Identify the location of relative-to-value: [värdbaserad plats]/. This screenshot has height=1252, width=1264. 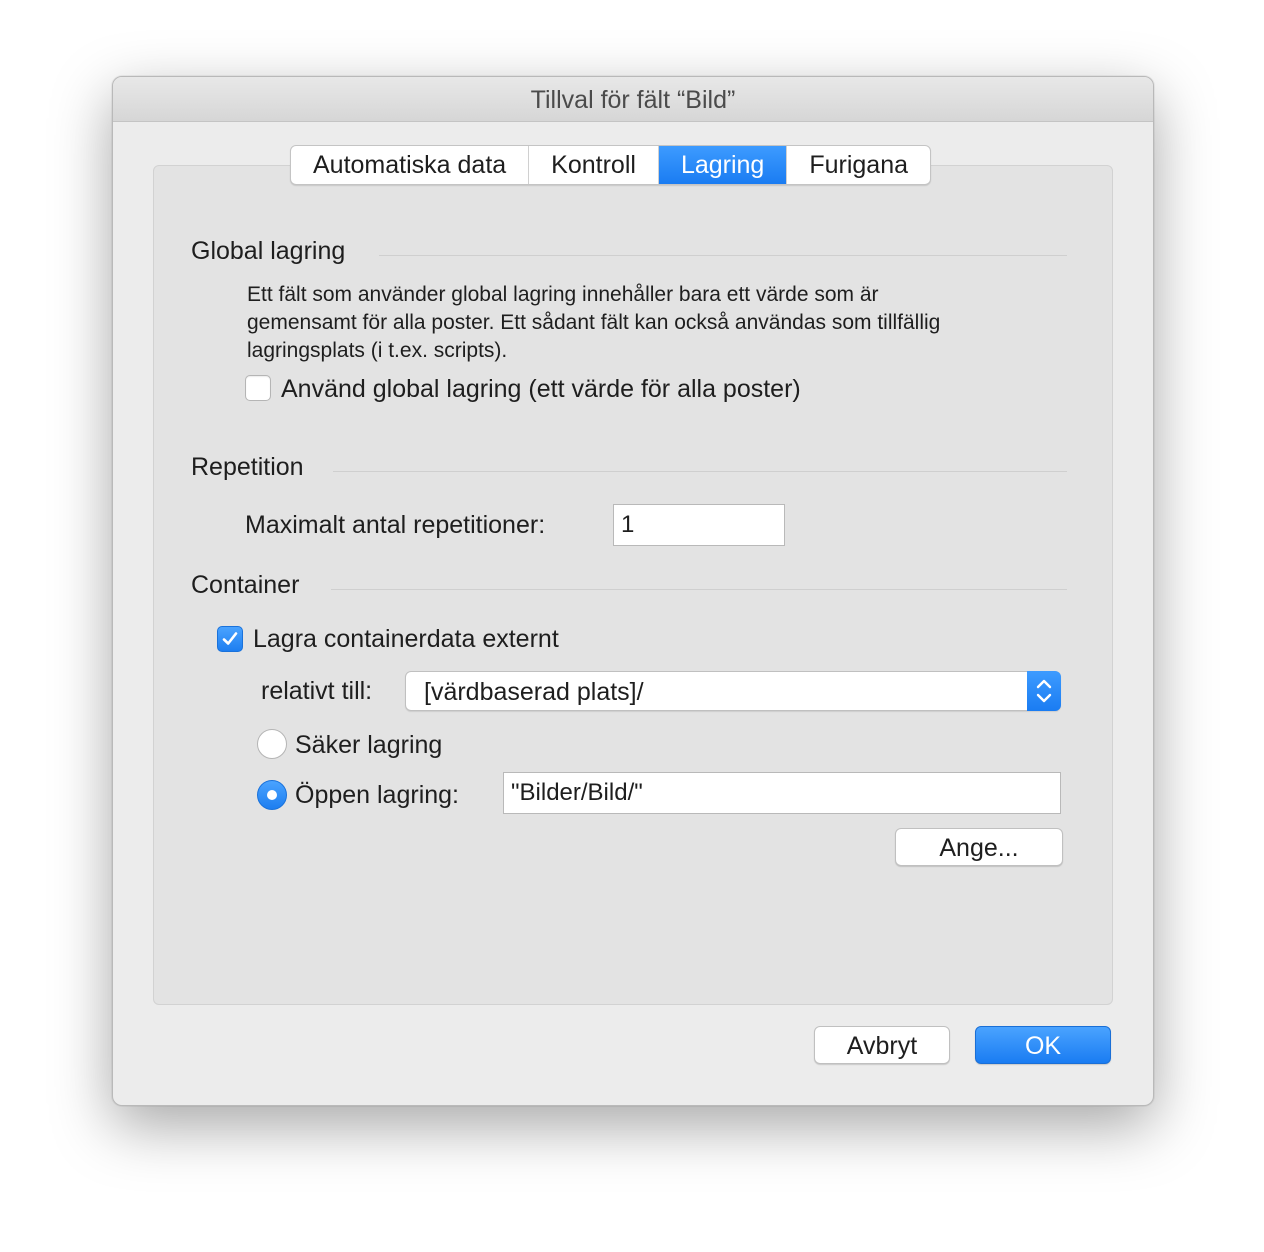
(534, 692).